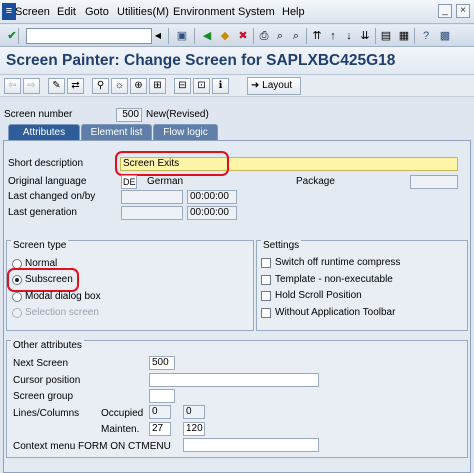 The height and width of the screenshot is (473, 474). What do you see at coordinates (160, 429) in the screenshot?
I see `maintenance-lines-field: 27` at bounding box center [160, 429].